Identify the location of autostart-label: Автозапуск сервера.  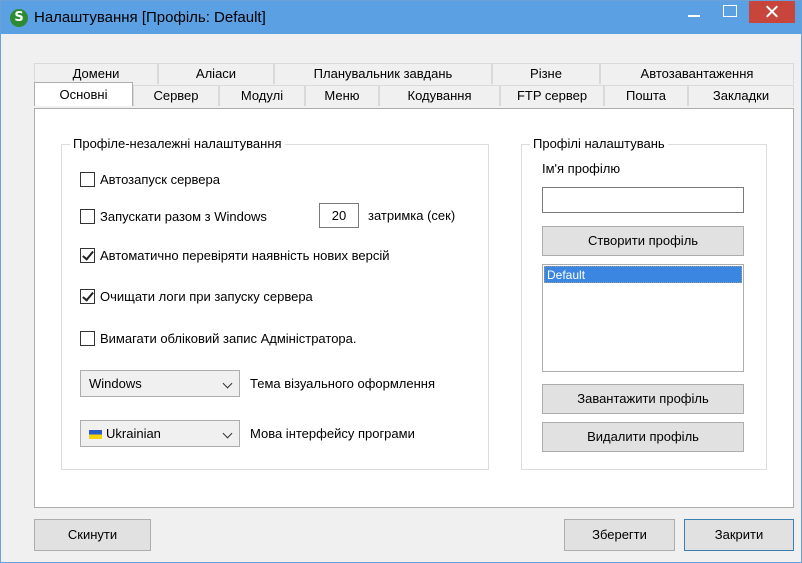
(160, 179).